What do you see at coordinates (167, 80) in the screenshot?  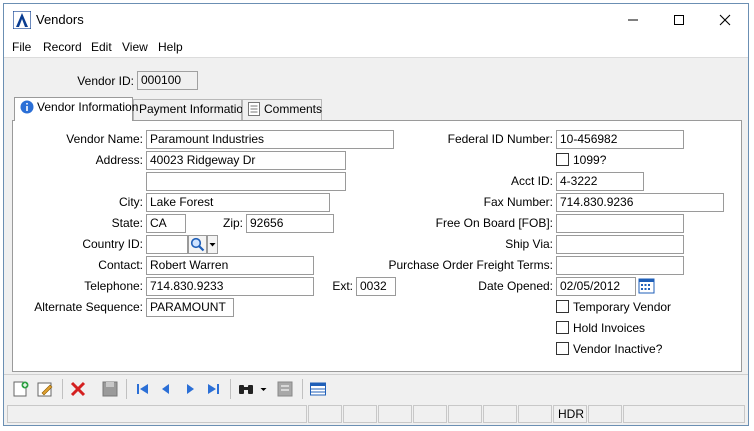 I see `vendor-id-field: 000100` at bounding box center [167, 80].